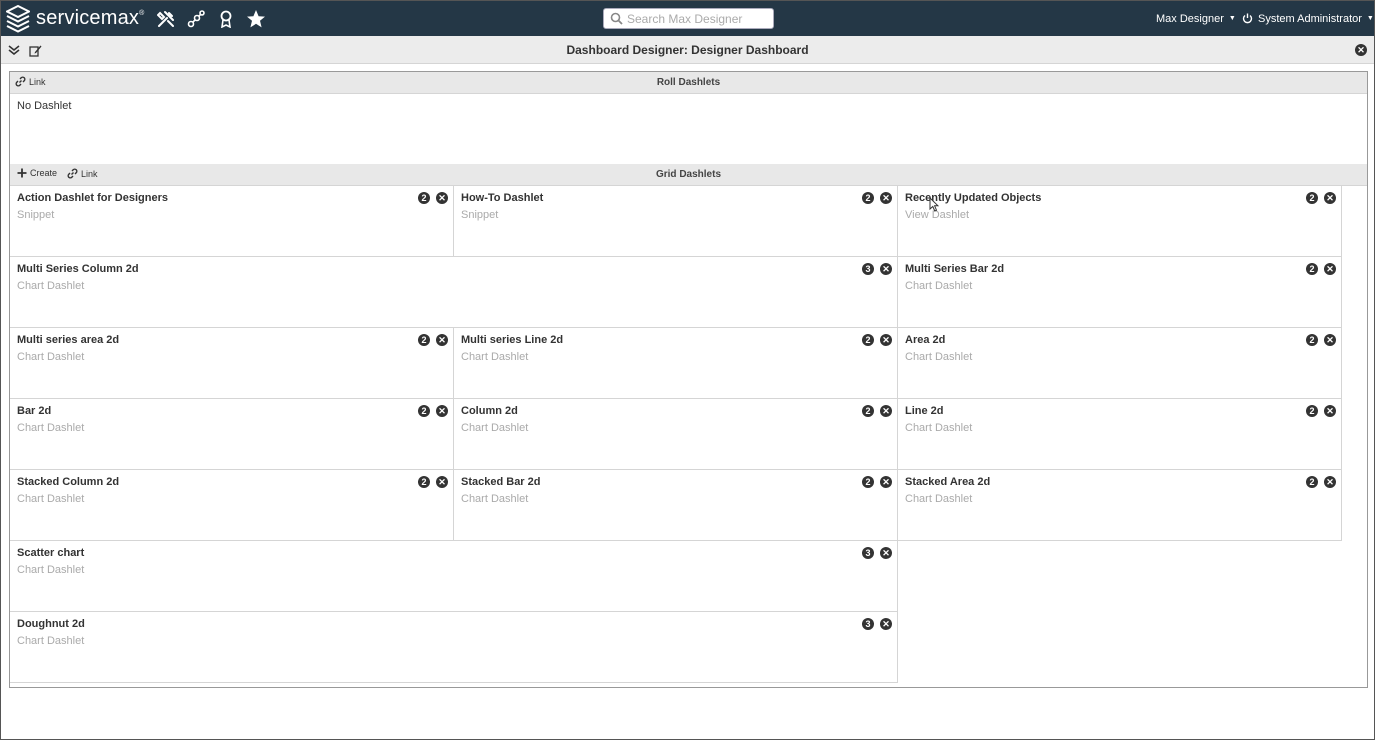  I want to click on user-menu-label: System Administrator, so click(1310, 18).